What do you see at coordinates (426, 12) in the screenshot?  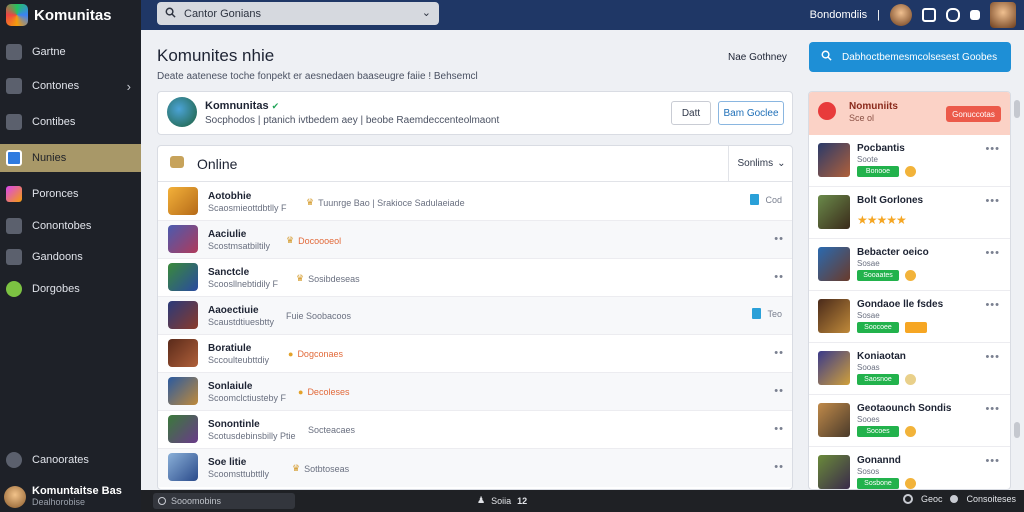 I see `chevron-down-icon: ⌄` at bounding box center [426, 12].